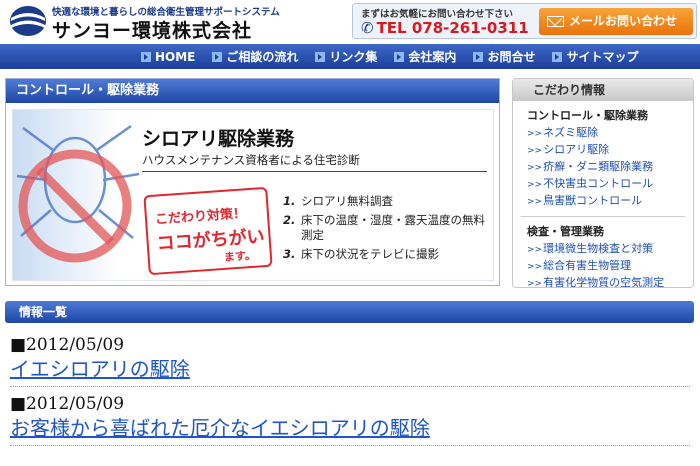 The image size is (700, 466). What do you see at coordinates (100, 369) in the screenshot?
I see `info-link: イエシロアリの駆除` at bounding box center [100, 369].